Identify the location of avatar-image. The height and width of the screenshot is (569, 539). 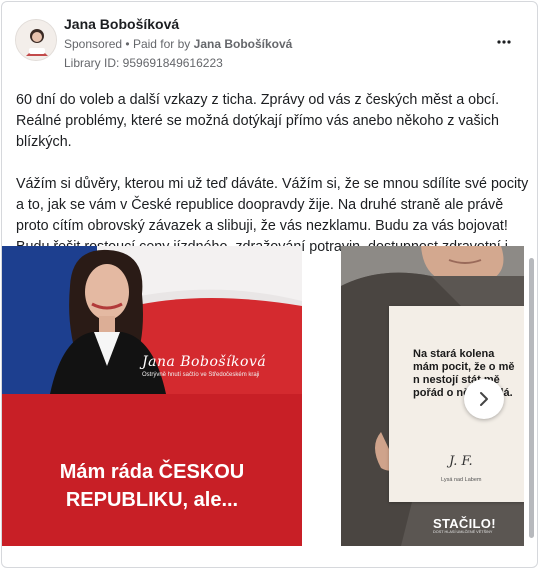
(36, 40).